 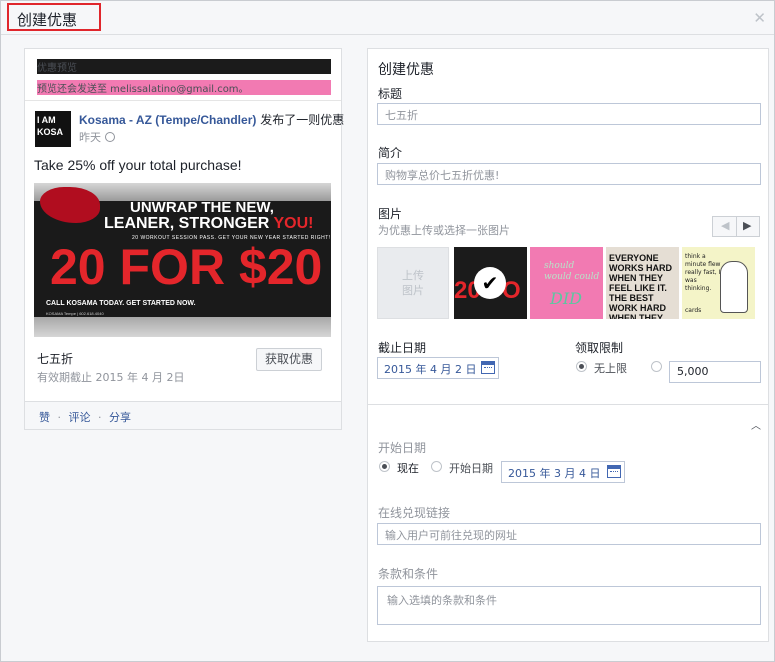 What do you see at coordinates (610, 368) in the screenshot?
I see `limit-unlimited-label: 无上限` at bounding box center [610, 368].